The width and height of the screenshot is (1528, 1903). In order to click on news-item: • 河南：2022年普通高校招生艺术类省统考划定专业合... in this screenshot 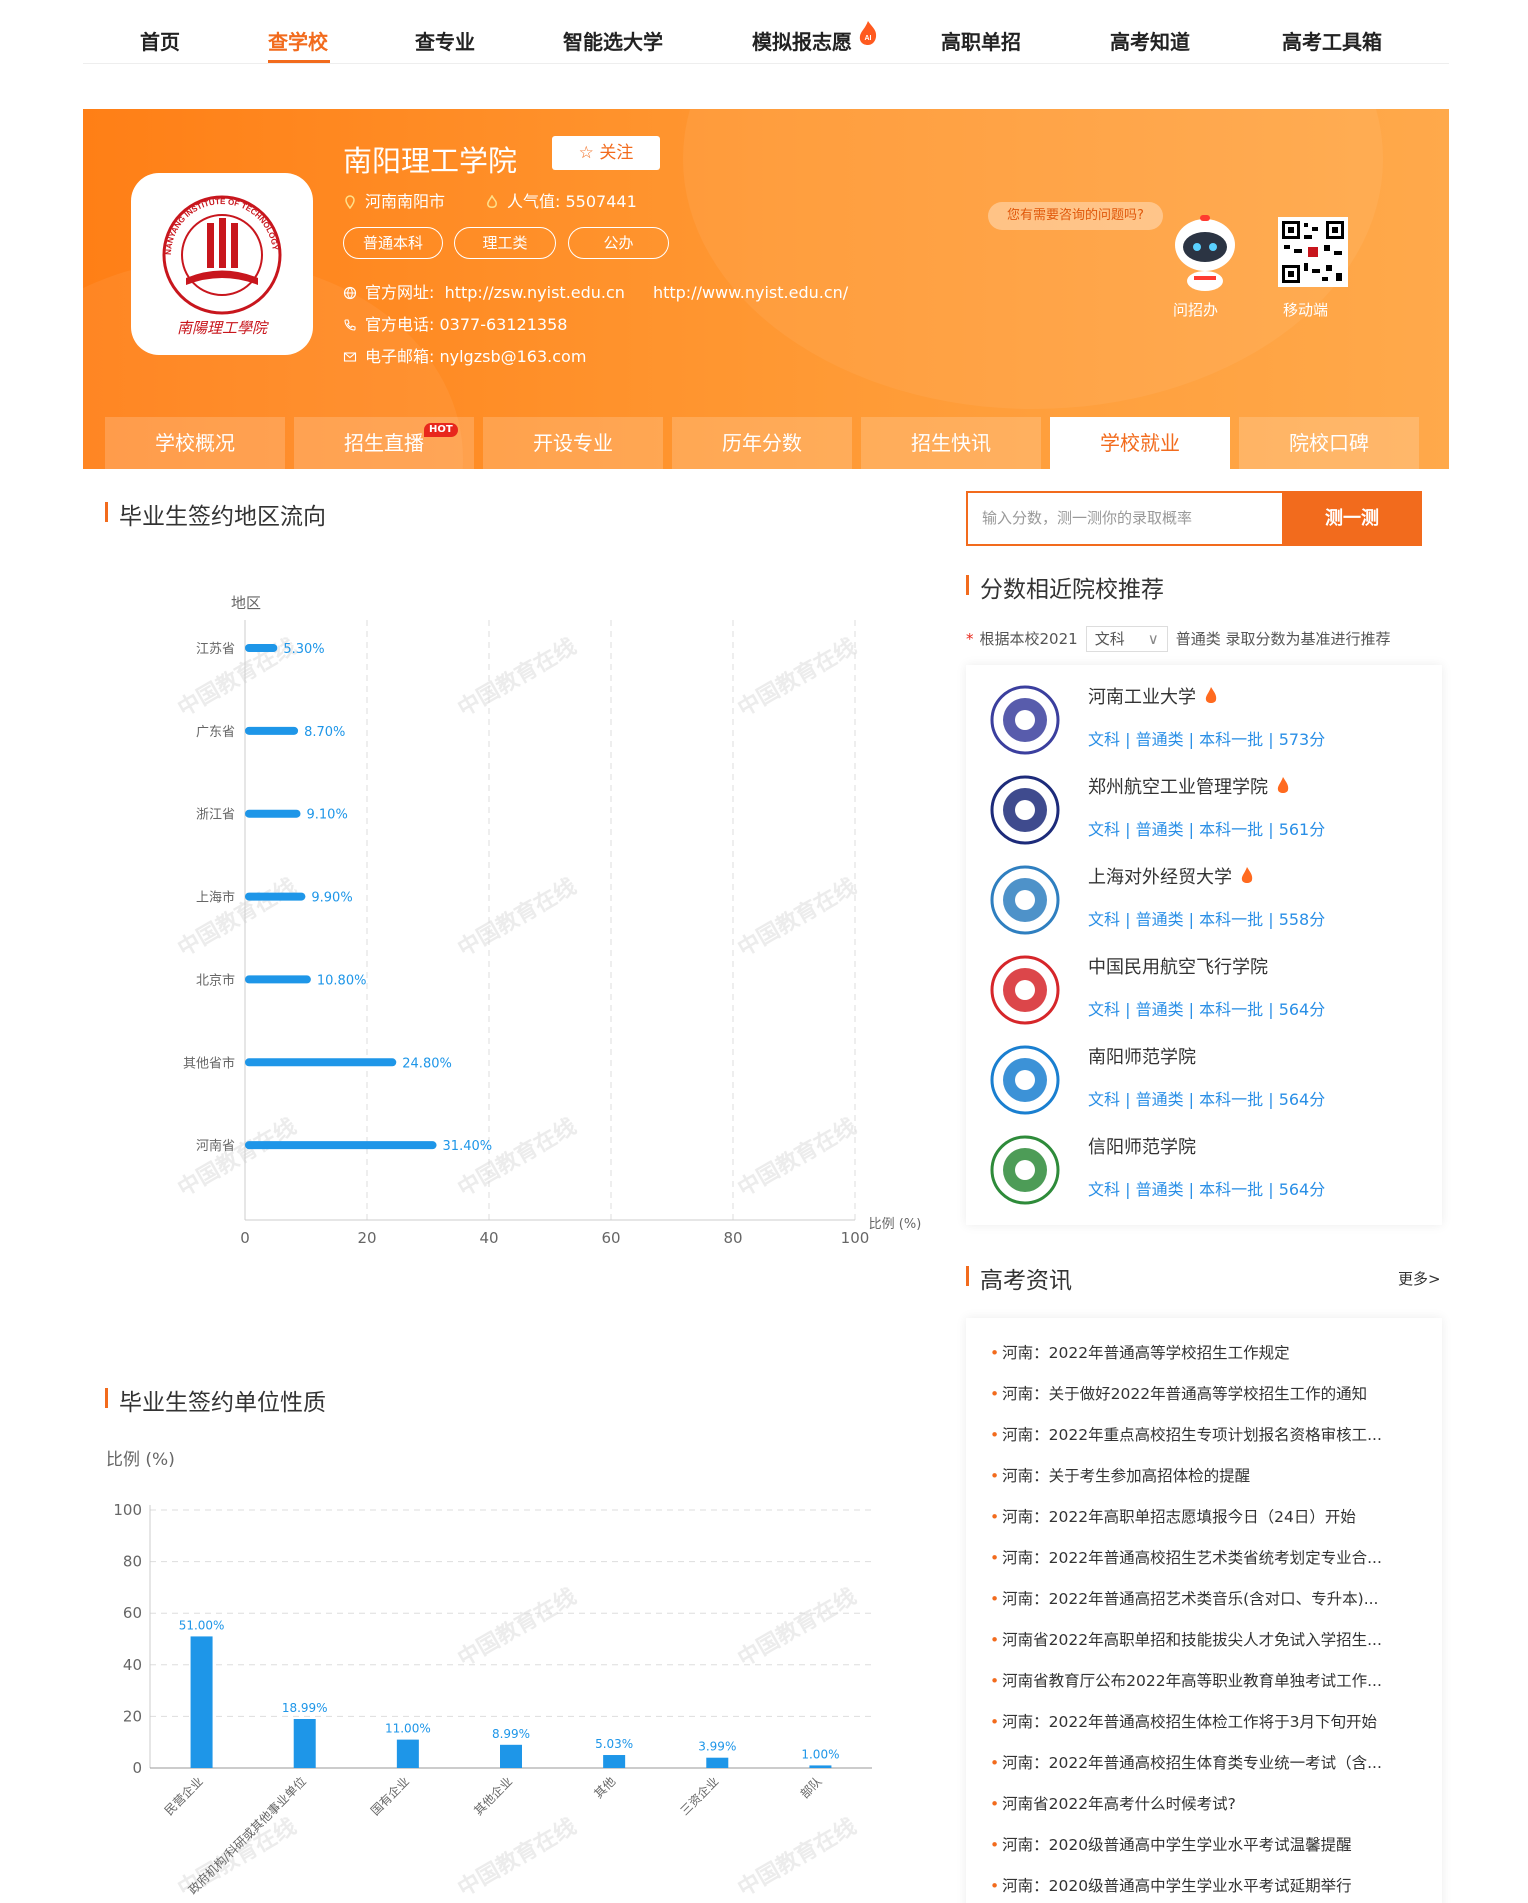, I will do `click(1205, 1557)`.